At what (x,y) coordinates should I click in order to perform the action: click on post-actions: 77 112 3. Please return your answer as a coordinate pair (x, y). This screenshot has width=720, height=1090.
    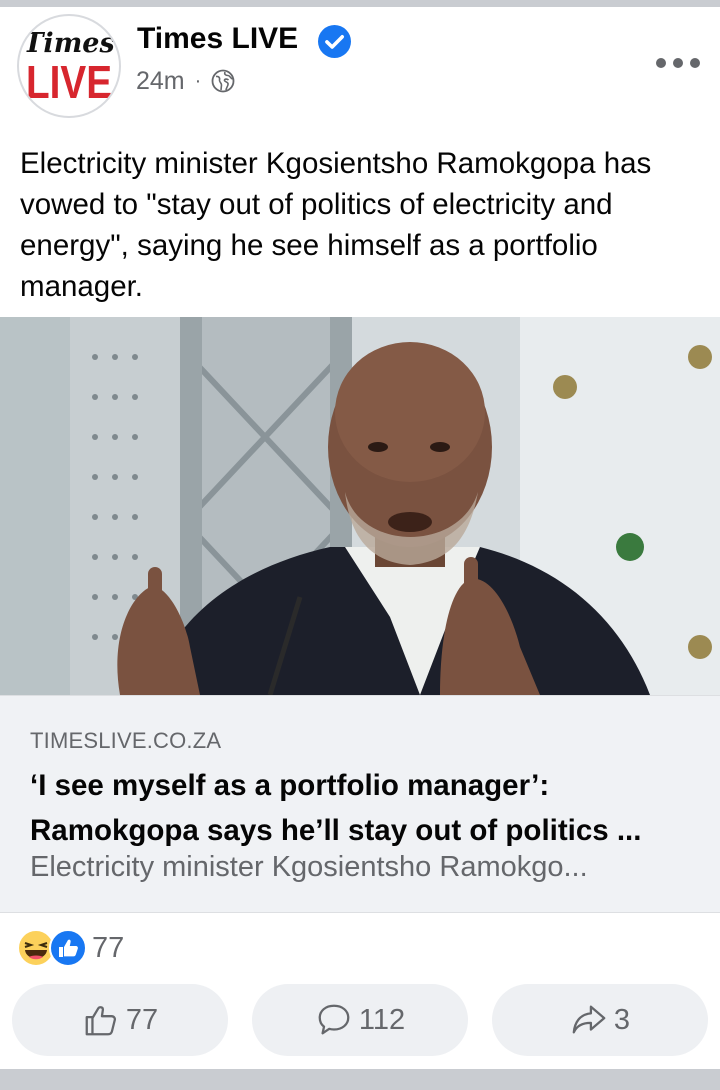
    Looking at the image, I should click on (360, 1020).